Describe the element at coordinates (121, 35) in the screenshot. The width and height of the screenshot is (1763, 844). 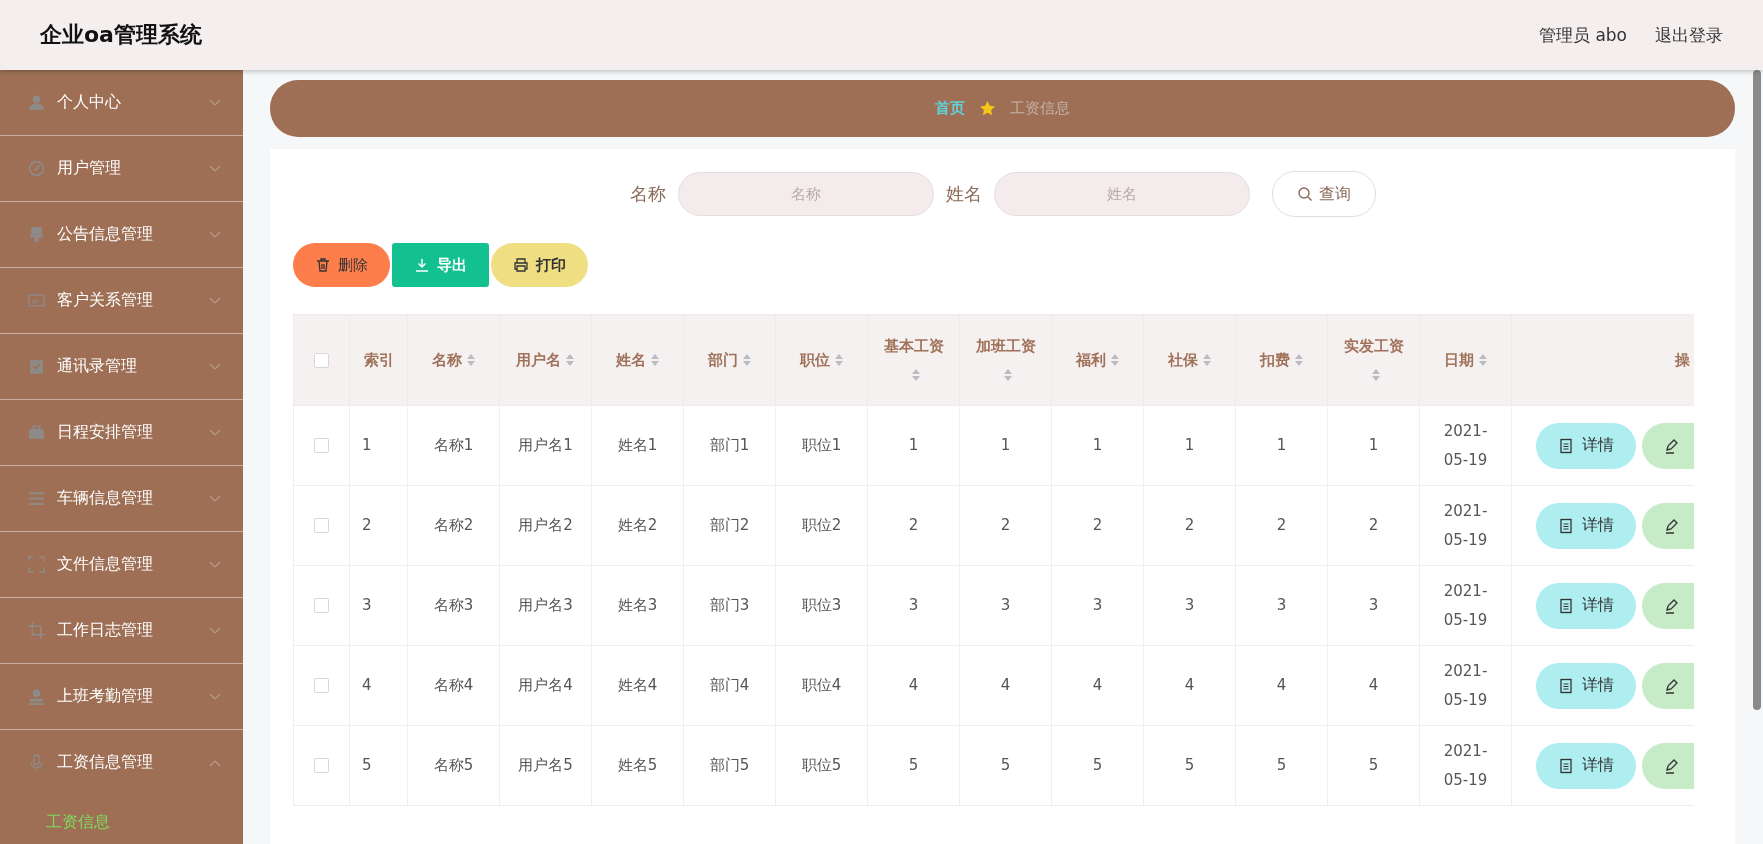
I see `app-title: 企业oa管理系统` at that location.